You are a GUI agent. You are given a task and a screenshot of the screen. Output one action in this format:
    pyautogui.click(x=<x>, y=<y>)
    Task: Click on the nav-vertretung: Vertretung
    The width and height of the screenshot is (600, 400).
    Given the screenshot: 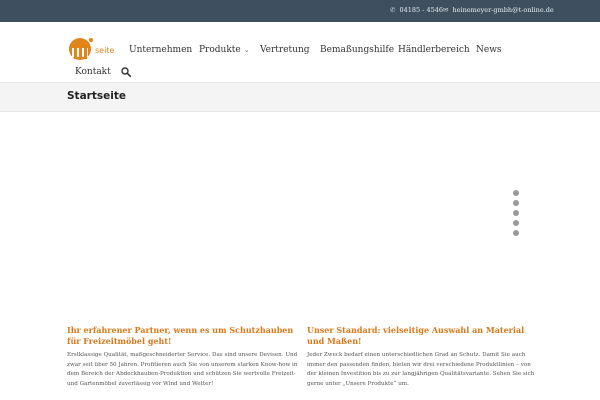 What is the action you would take?
    pyautogui.click(x=285, y=50)
    